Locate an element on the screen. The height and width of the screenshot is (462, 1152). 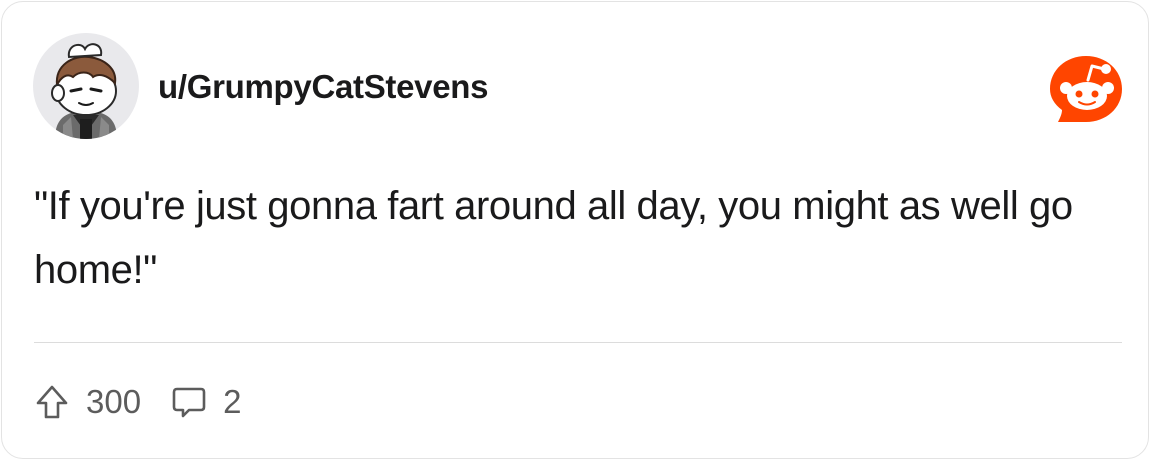
divider is located at coordinates (578, 342).